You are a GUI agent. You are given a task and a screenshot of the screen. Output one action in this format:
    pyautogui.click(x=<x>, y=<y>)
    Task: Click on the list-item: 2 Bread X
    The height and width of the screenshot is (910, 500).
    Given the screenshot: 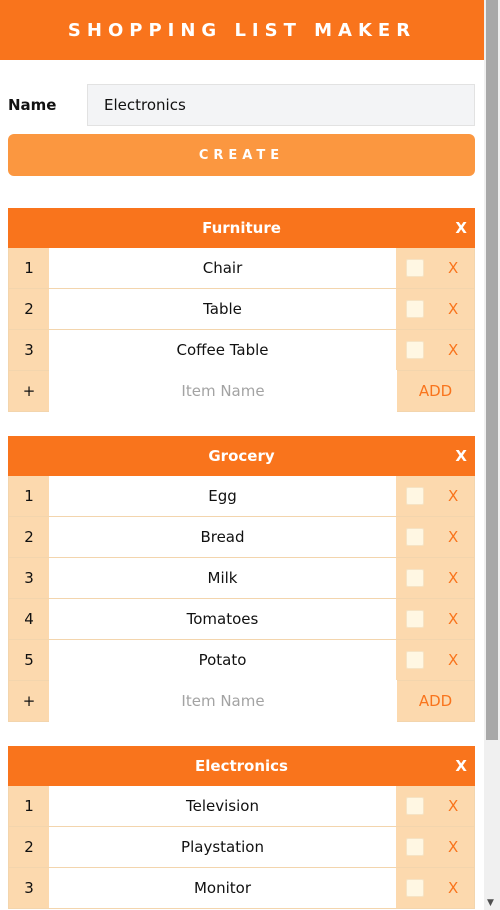 What is the action you would take?
    pyautogui.click(x=241, y=537)
    